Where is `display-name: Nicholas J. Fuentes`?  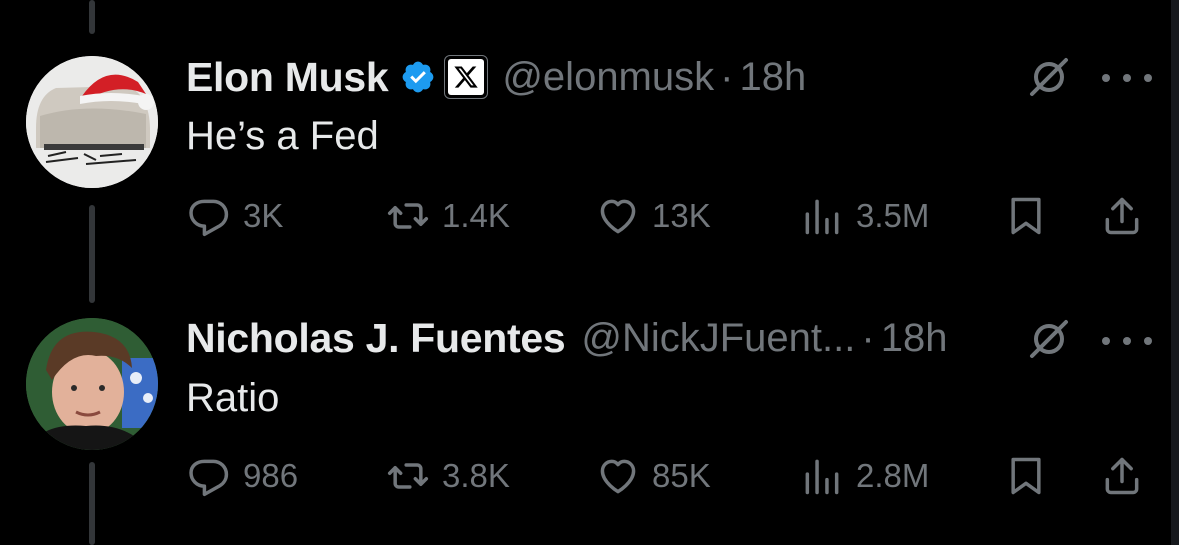
display-name: Nicholas J. Fuentes is located at coordinates (376, 338).